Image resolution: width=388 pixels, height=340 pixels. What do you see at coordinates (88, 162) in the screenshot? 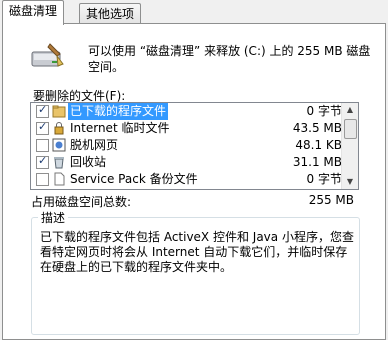
I see `item-name: 回收站` at bounding box center [88, 162].